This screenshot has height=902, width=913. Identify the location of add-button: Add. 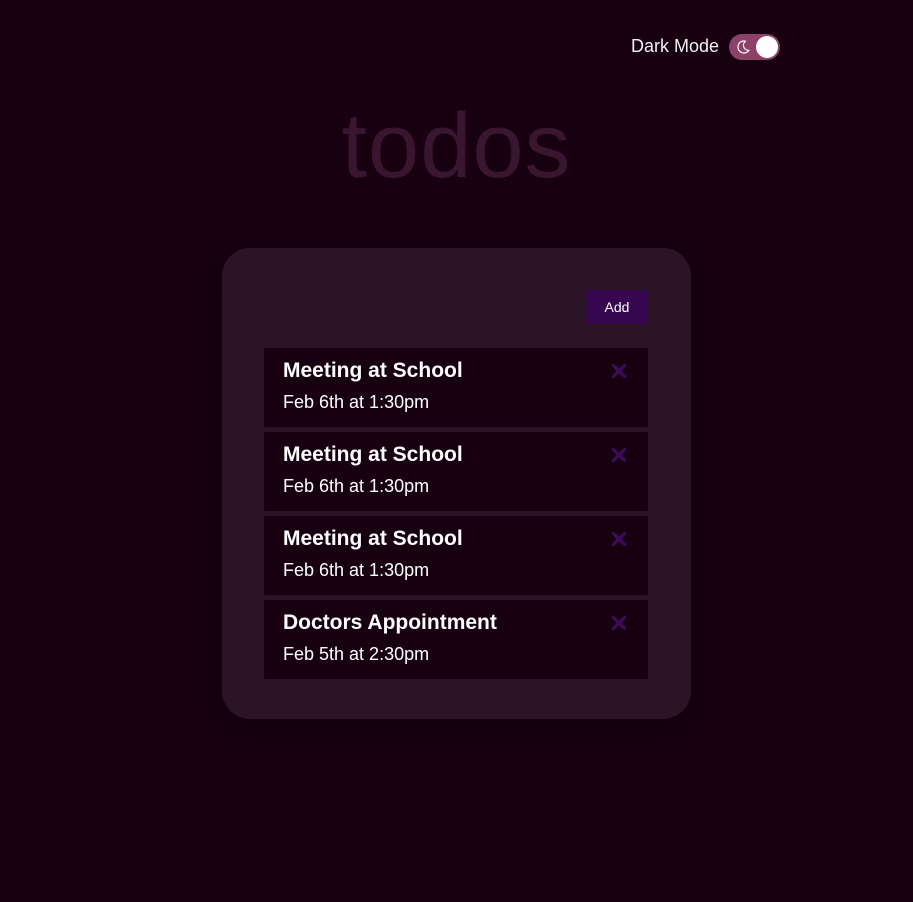
(617, 307).